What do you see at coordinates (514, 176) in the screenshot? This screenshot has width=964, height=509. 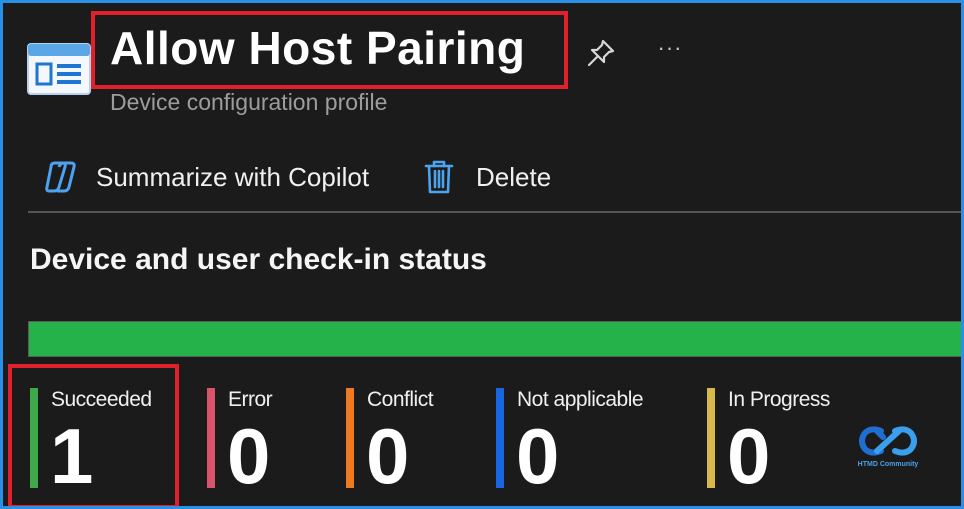 I see `delete-button-label: Delete` at bounding box center [514, 176].